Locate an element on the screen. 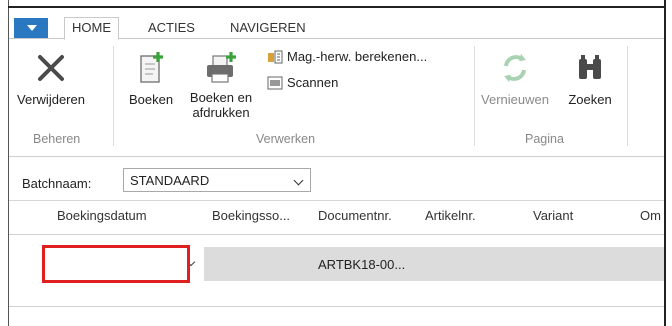 This screenshot has width=672, height=326. refresh-button: Vernieuwen is located at coordinates (515, 78).